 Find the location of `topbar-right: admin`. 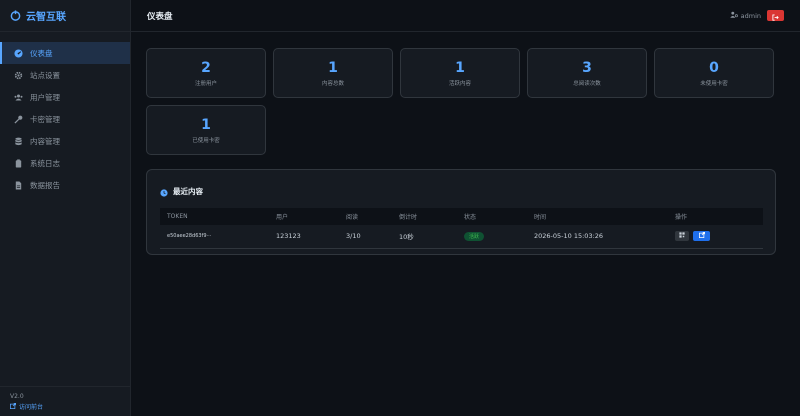

topbar-right: admin is located at coordinates (756, 15).